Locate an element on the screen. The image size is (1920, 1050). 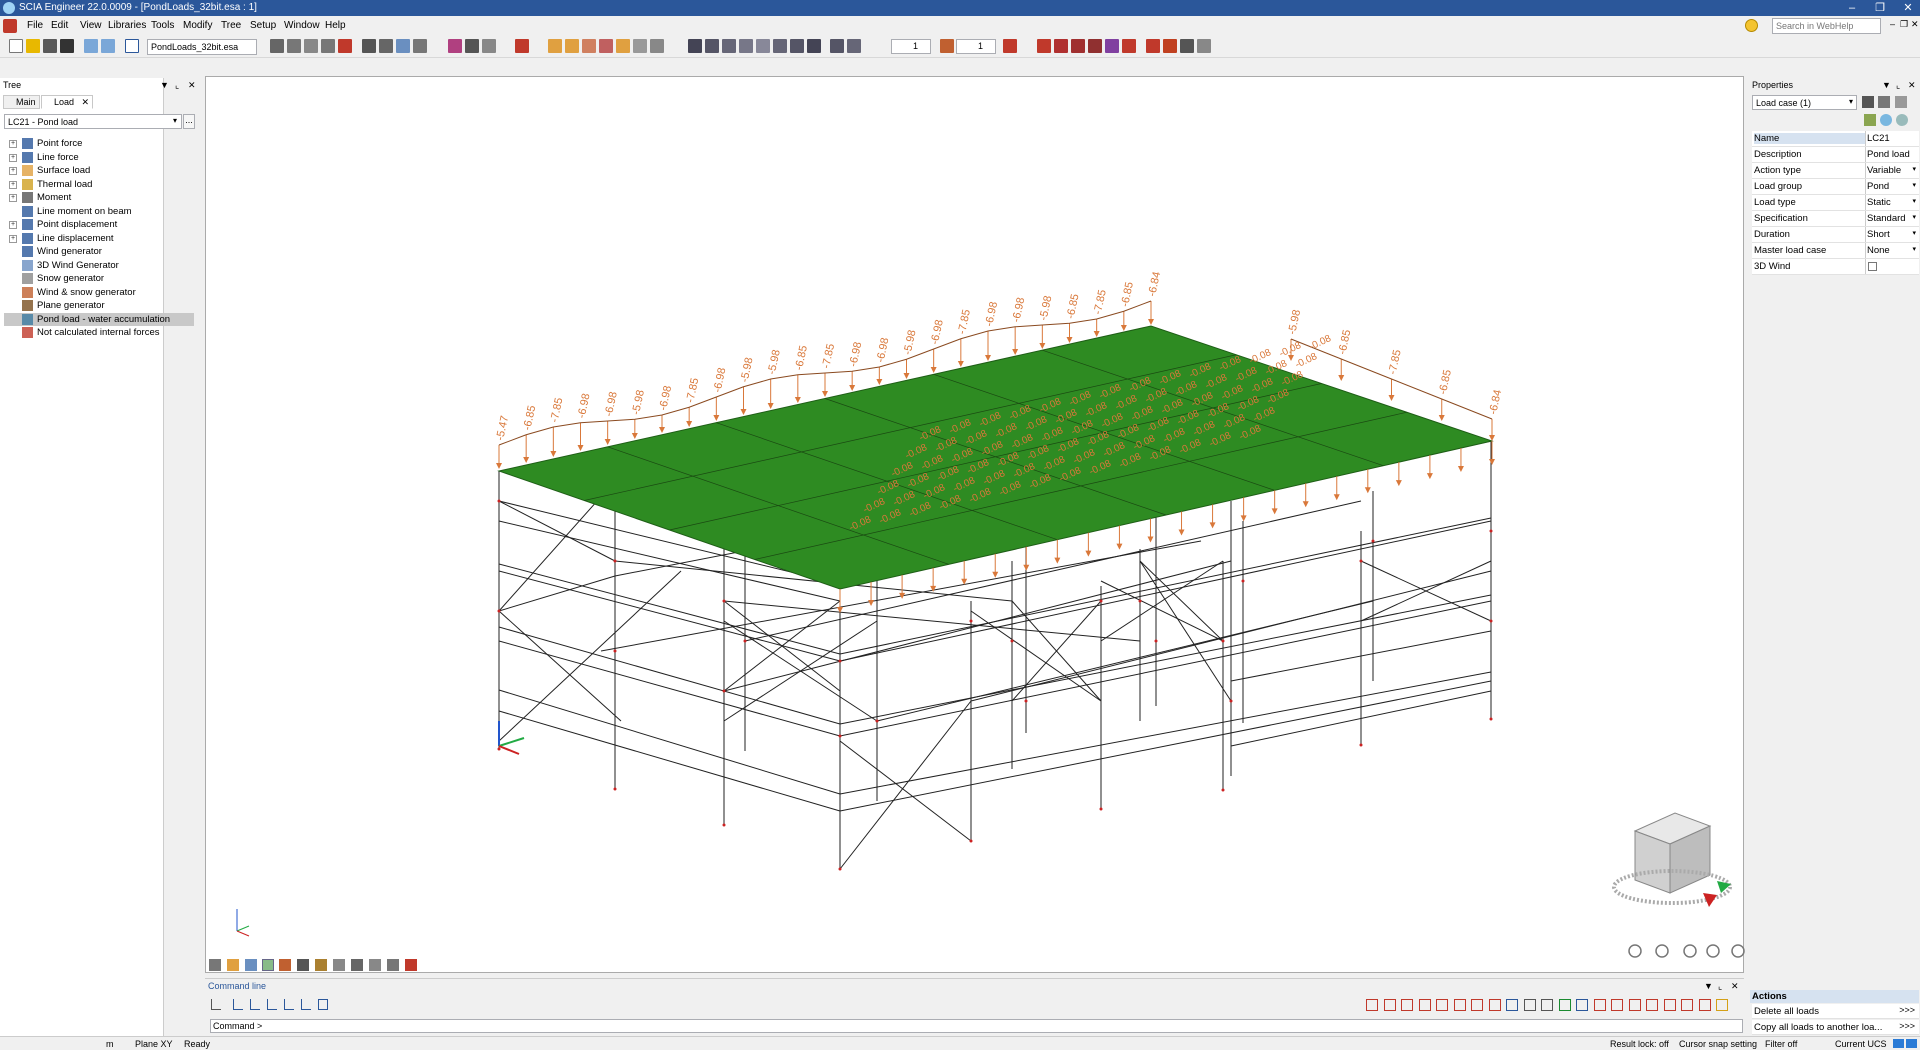
search-webhelp-input: Search in WebHelp is located at coordinates (1826, 26).